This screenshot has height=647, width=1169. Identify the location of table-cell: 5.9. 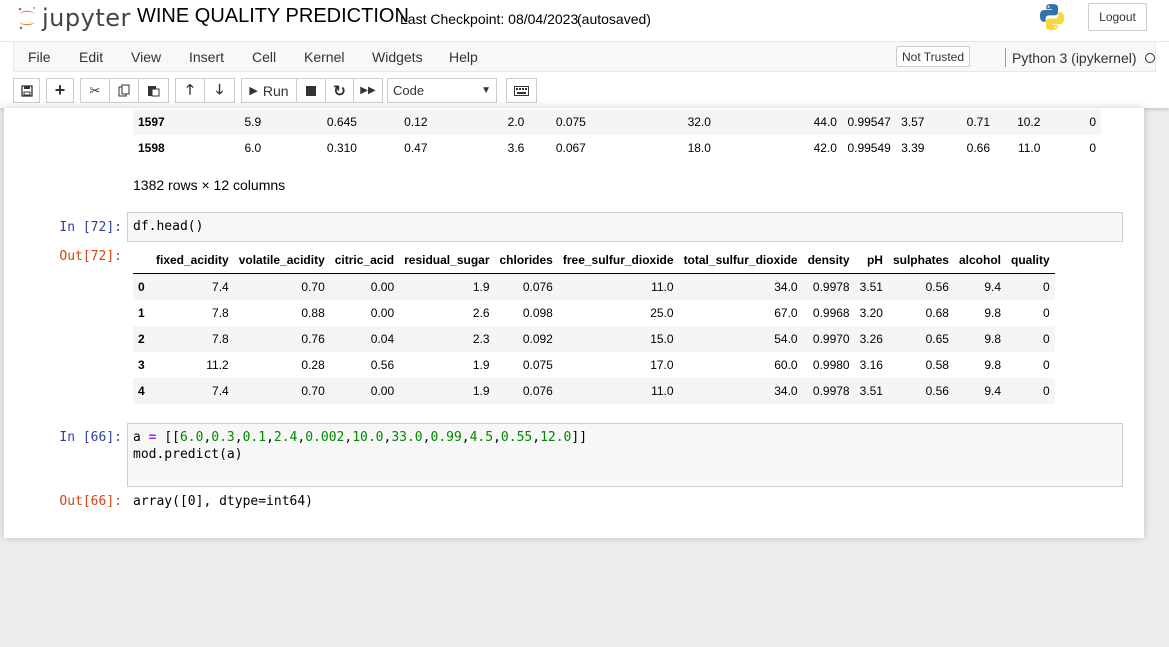
(253, 122).